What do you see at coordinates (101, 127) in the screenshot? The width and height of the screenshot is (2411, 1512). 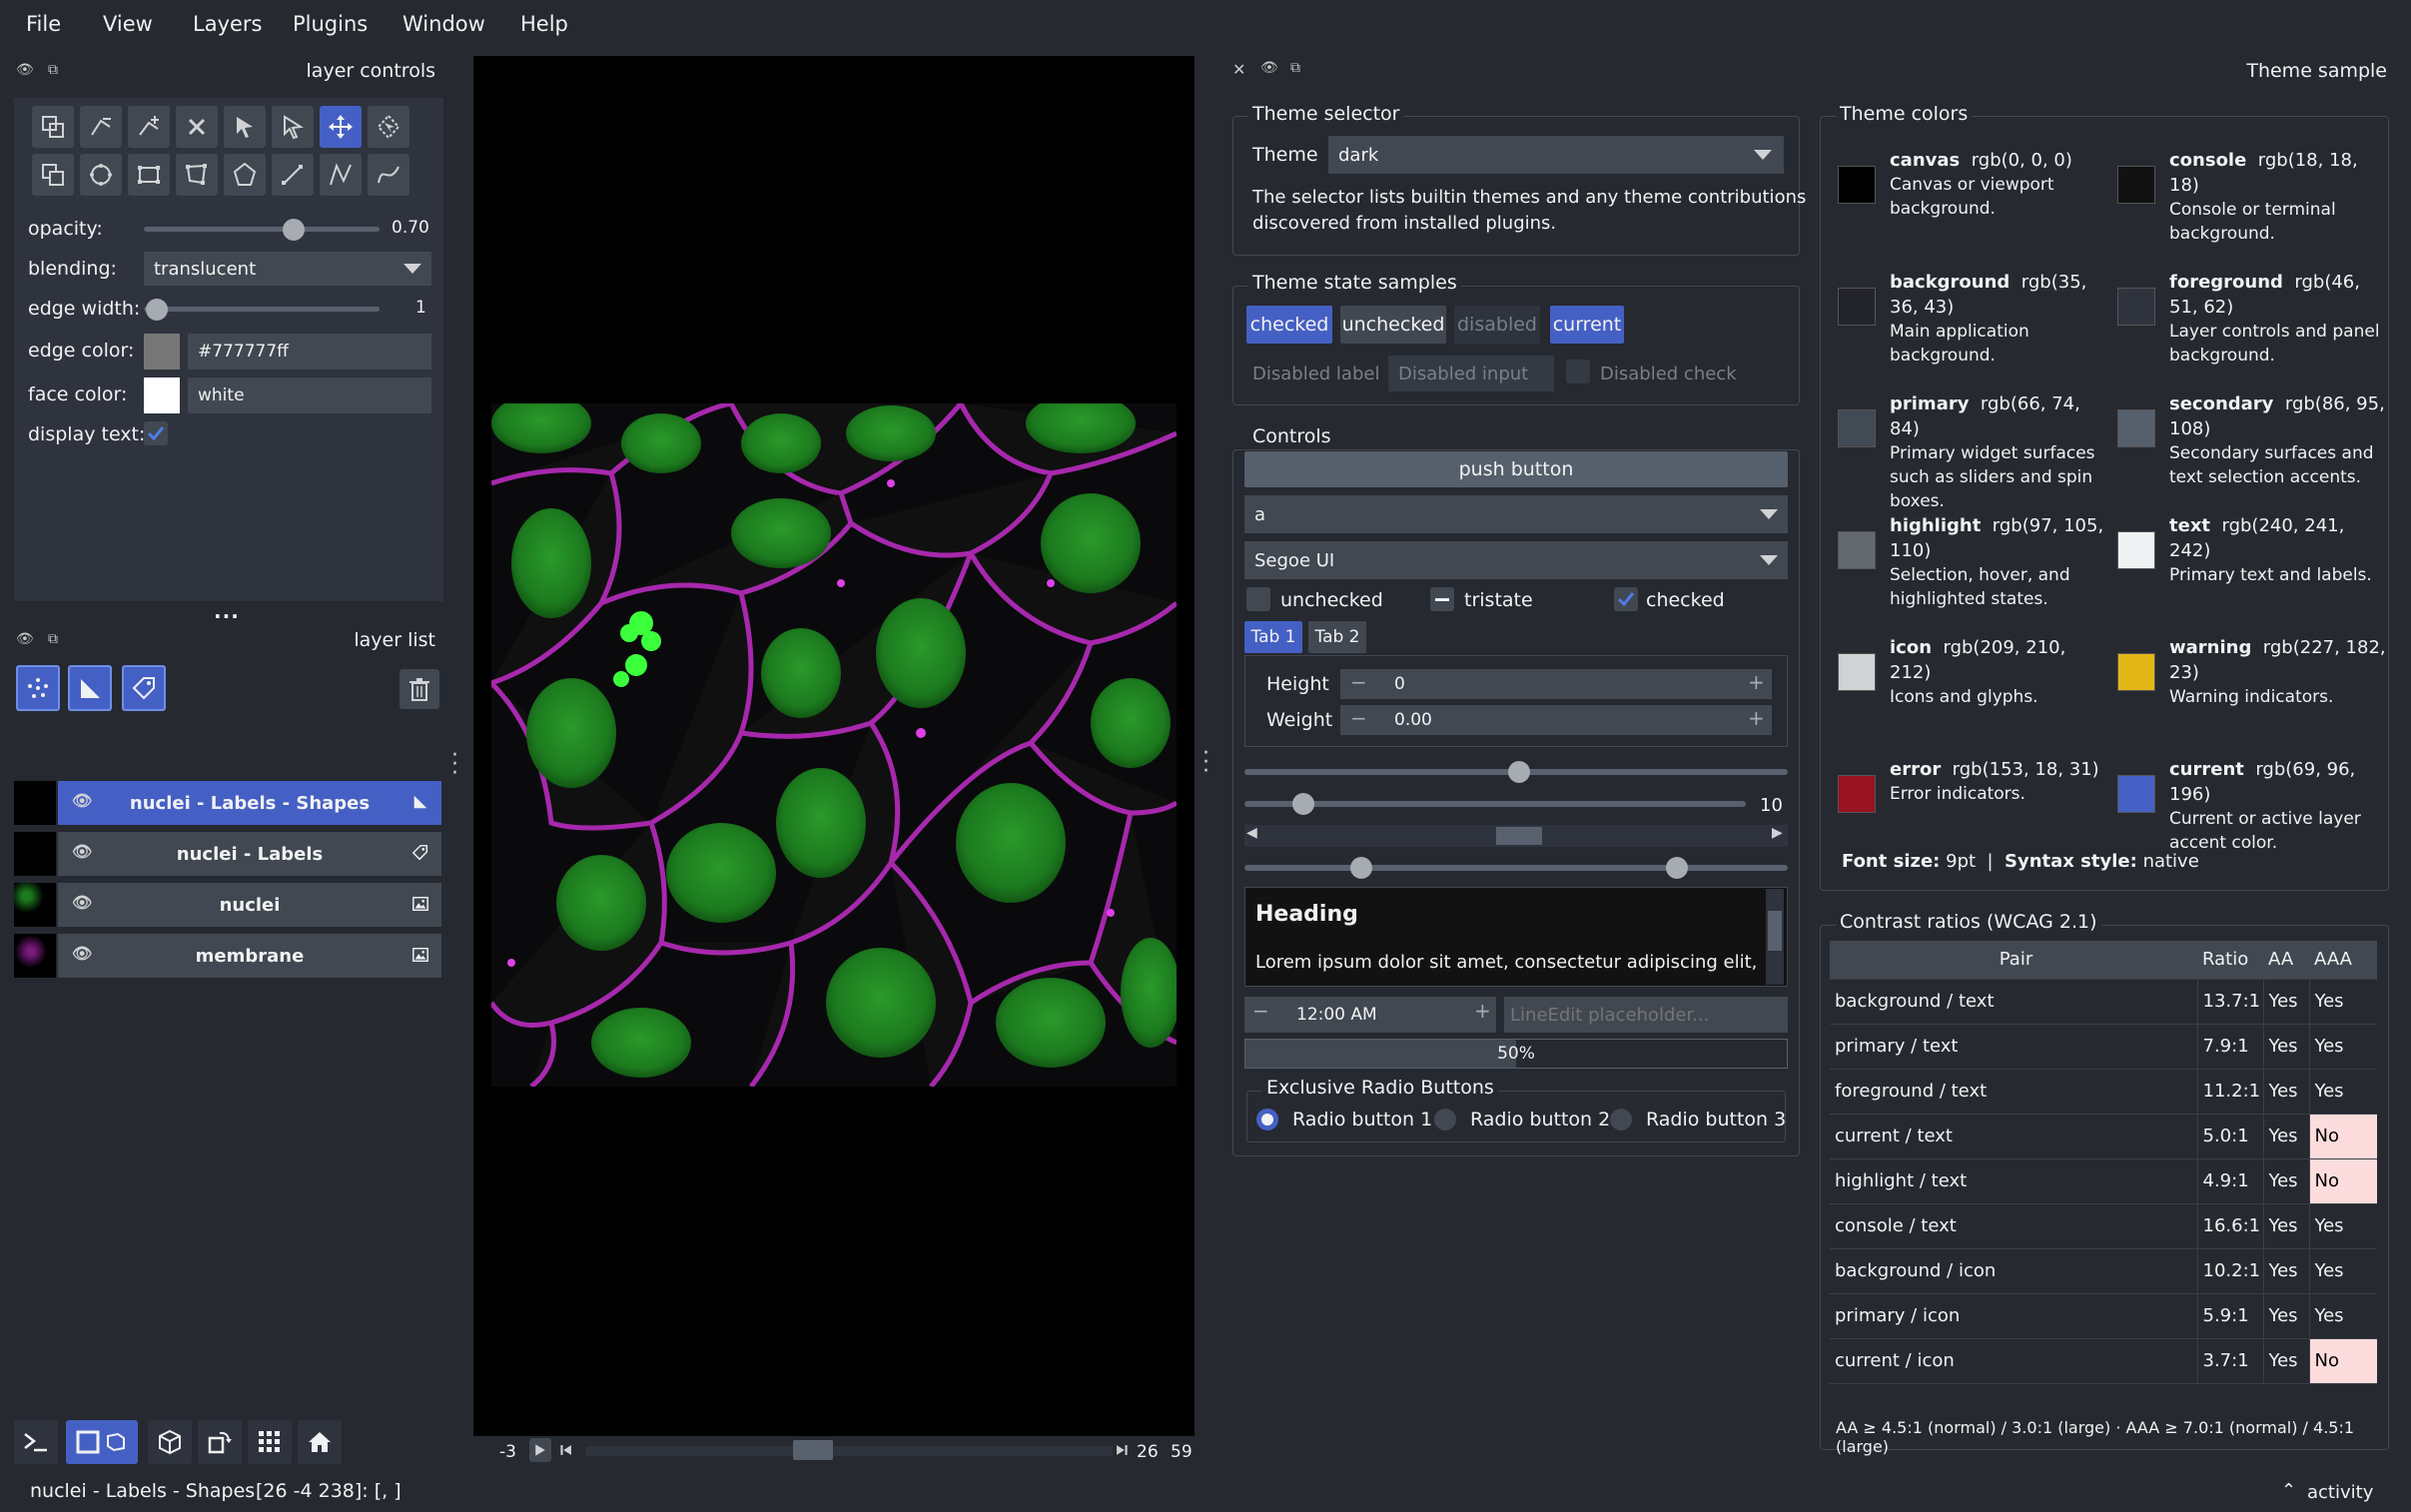 I see `remove-vertex-icon` at bounding box center [101, 127].